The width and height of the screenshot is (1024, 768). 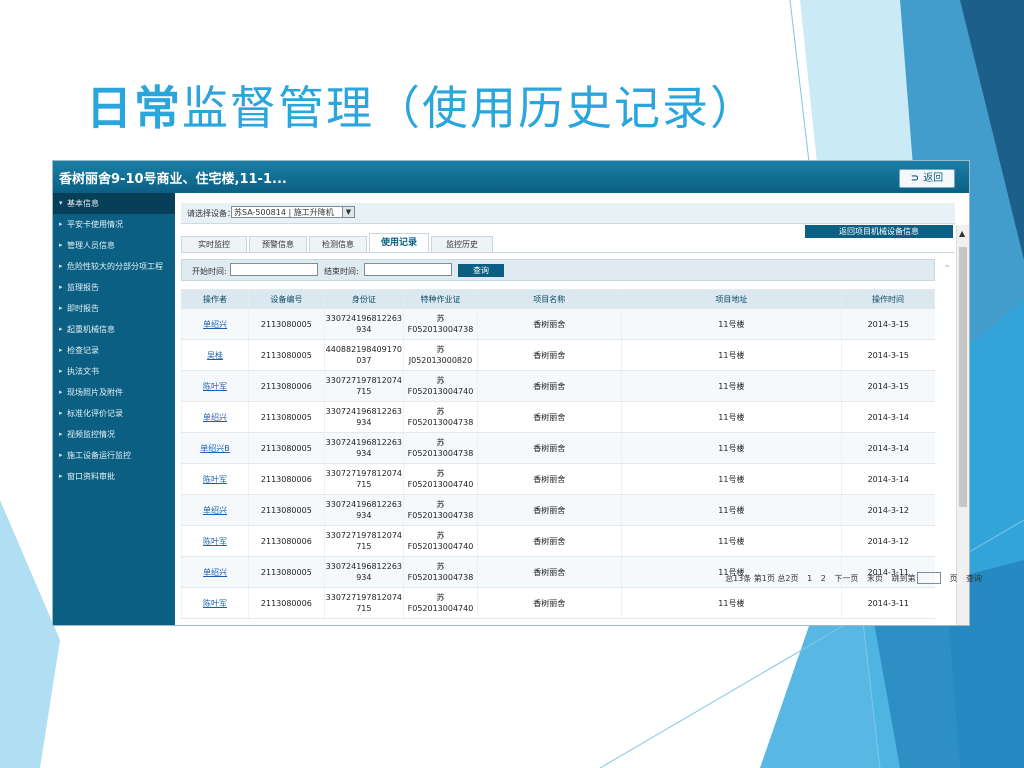 I want to click on device-selector-bar: 请选择设备： 苏SA-500814 | 施工升降机 ▼, so click(x=568, y=213).